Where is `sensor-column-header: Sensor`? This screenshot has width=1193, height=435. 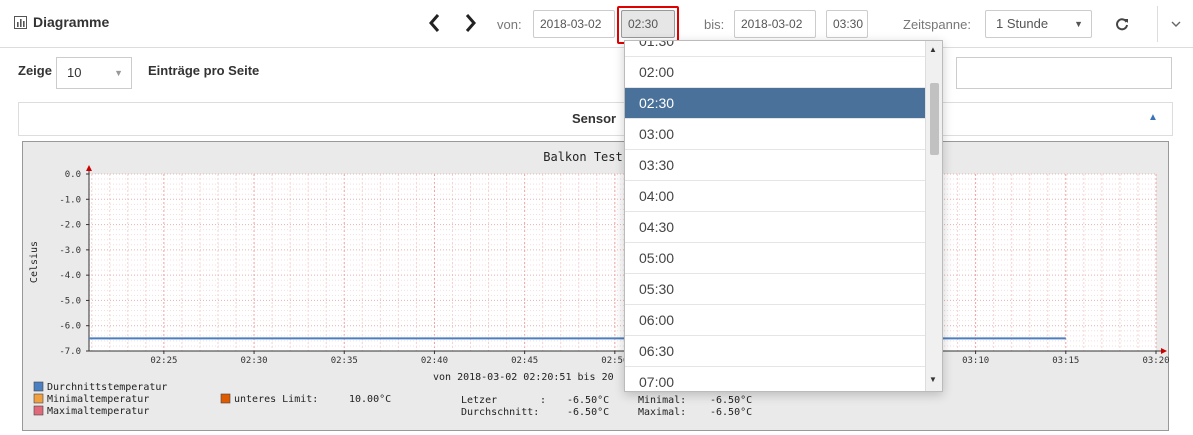 sensor-column-header: Sensor is located at coordinates (594, 118).